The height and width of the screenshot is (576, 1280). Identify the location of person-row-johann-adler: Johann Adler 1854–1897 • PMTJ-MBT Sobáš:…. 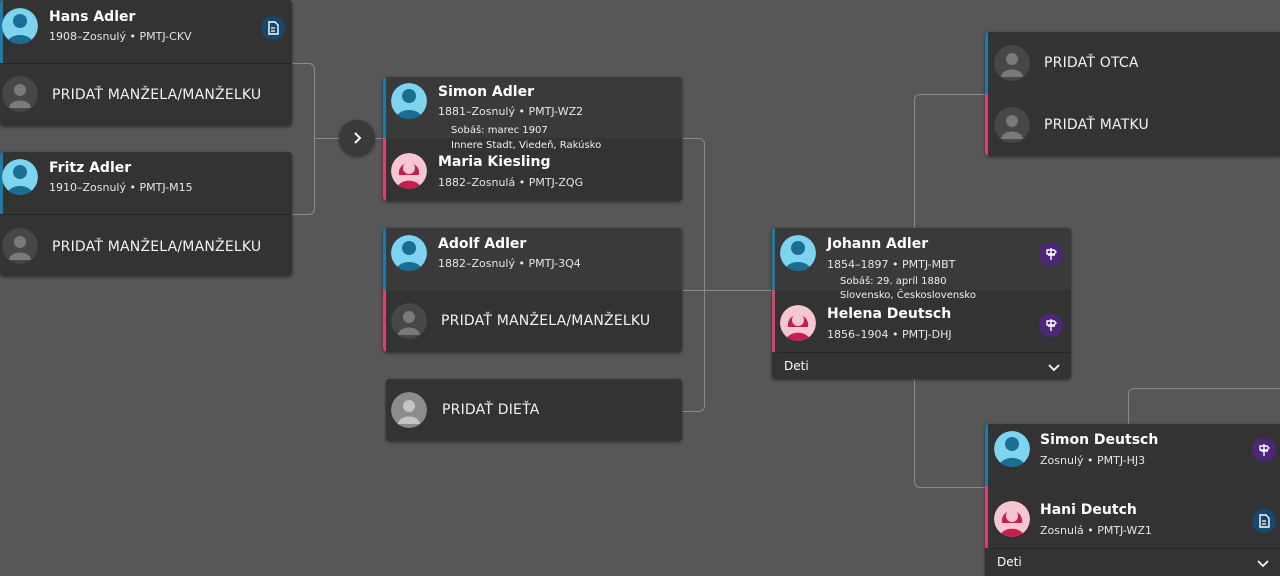
(921, 259).